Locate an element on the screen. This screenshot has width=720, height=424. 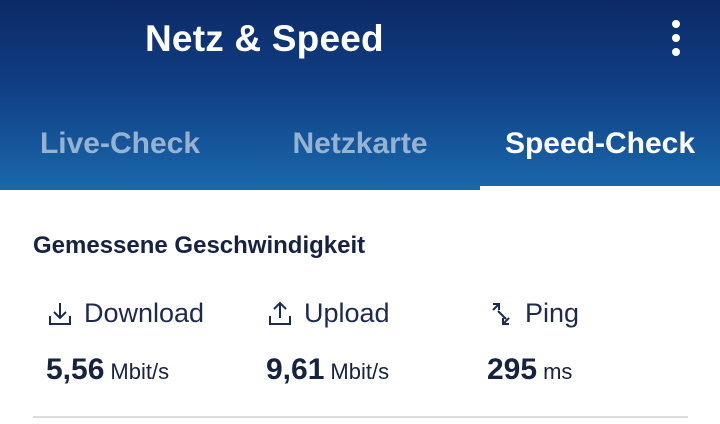
tab-label: Live-Check is located at coordinates (120, 143).